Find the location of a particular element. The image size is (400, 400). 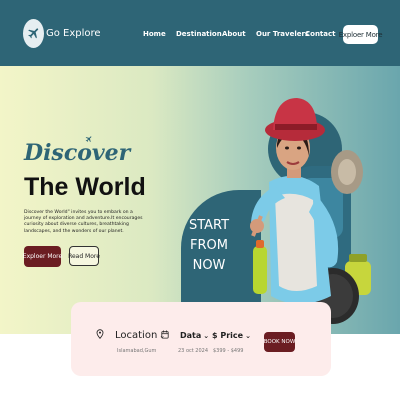

hero-discover-heading: Discover is located at coordinates (77, 153).